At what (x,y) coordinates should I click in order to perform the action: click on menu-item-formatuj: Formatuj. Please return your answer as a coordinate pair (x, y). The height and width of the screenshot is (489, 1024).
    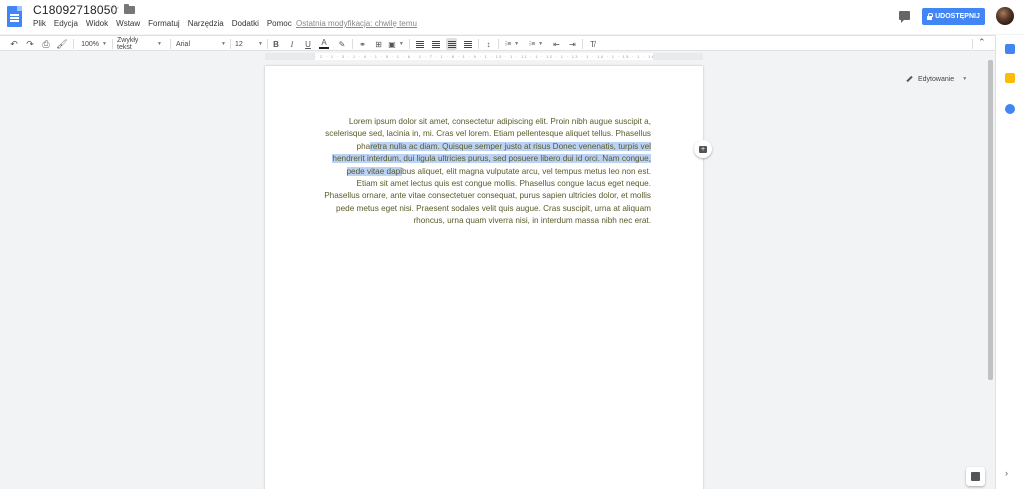
    Looking at the image, I should click on (164, 23).